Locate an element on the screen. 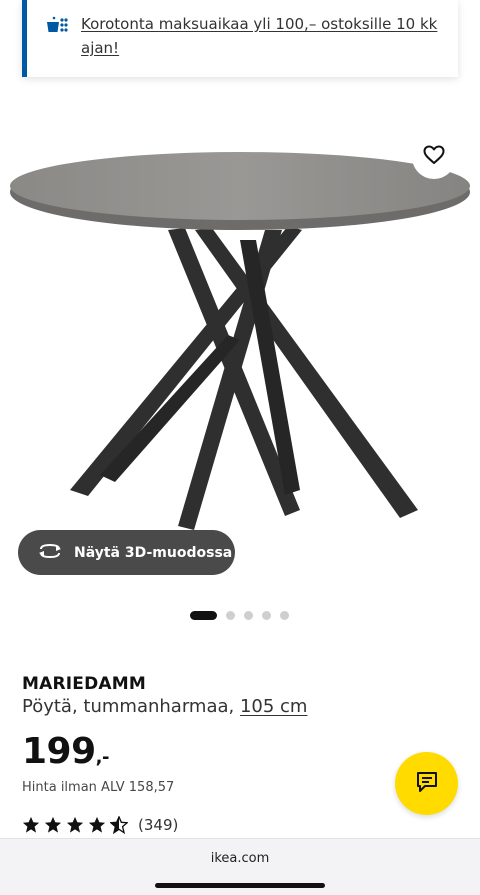 The image size is (480, 895). product-type: Pöytä, tummanharmaa, is located at coordinates (131, 706).